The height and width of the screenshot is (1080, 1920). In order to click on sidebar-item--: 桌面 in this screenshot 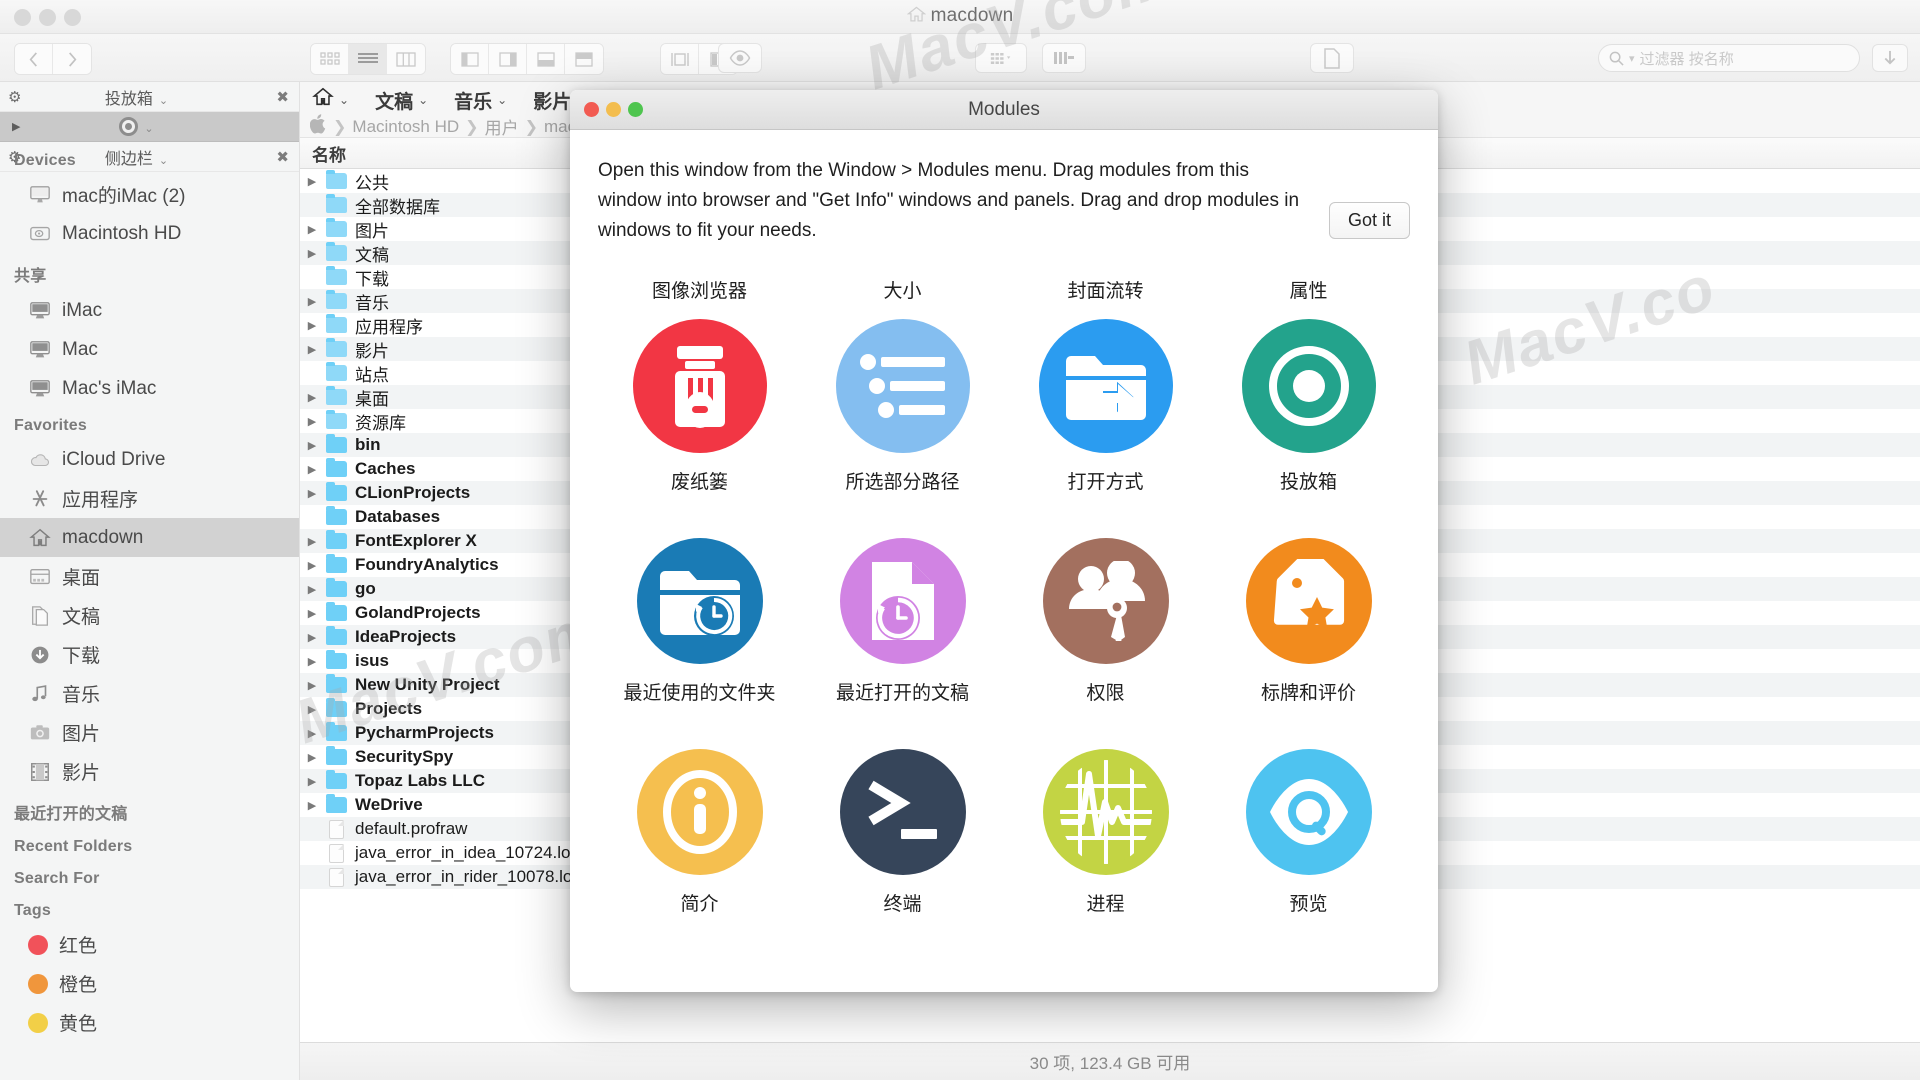, I will do `click(149, 576)`.